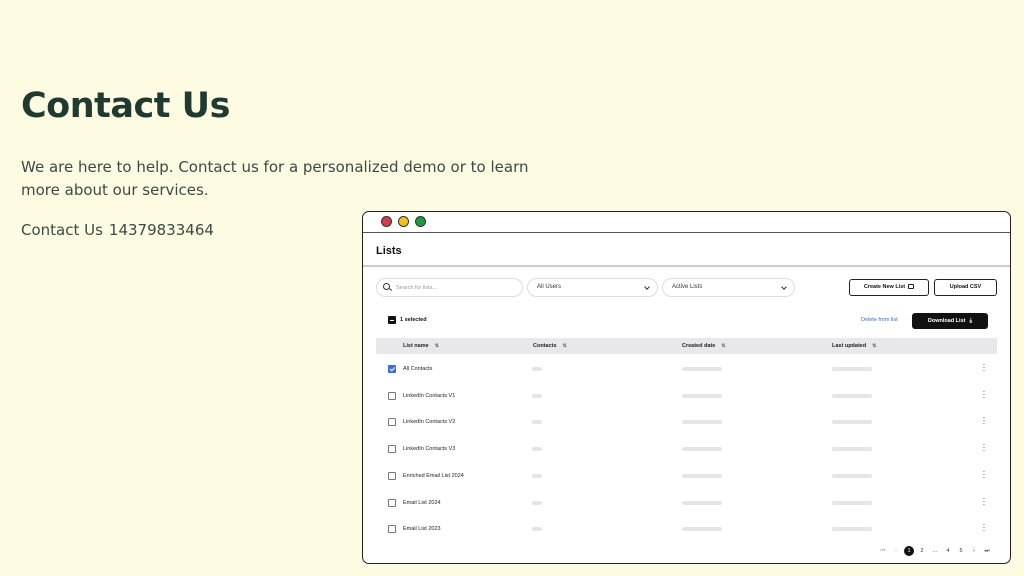 Image resolution: width=1024 pixels, height=576 pixels. I want to click on users-select: All Users, so click(592, 287).